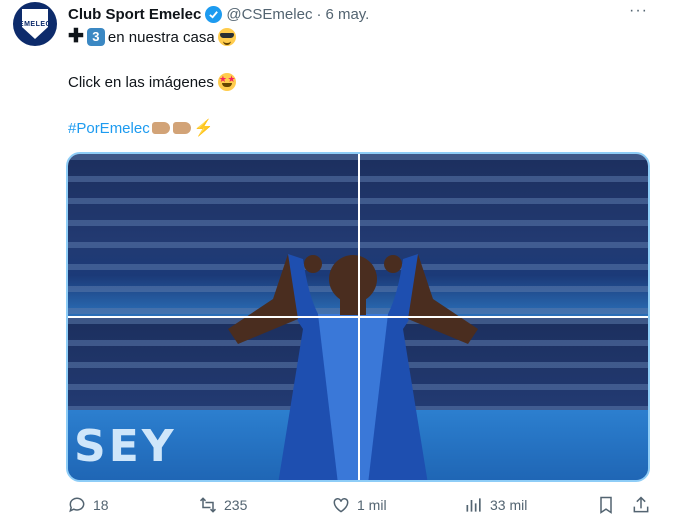 Image resolution: width=684 pixels, height=527 pixels. What do you see at coordinates (347, 14) in the screenshot?
I see `tweet-date: 6 may.` at bounding box center [347, 14].